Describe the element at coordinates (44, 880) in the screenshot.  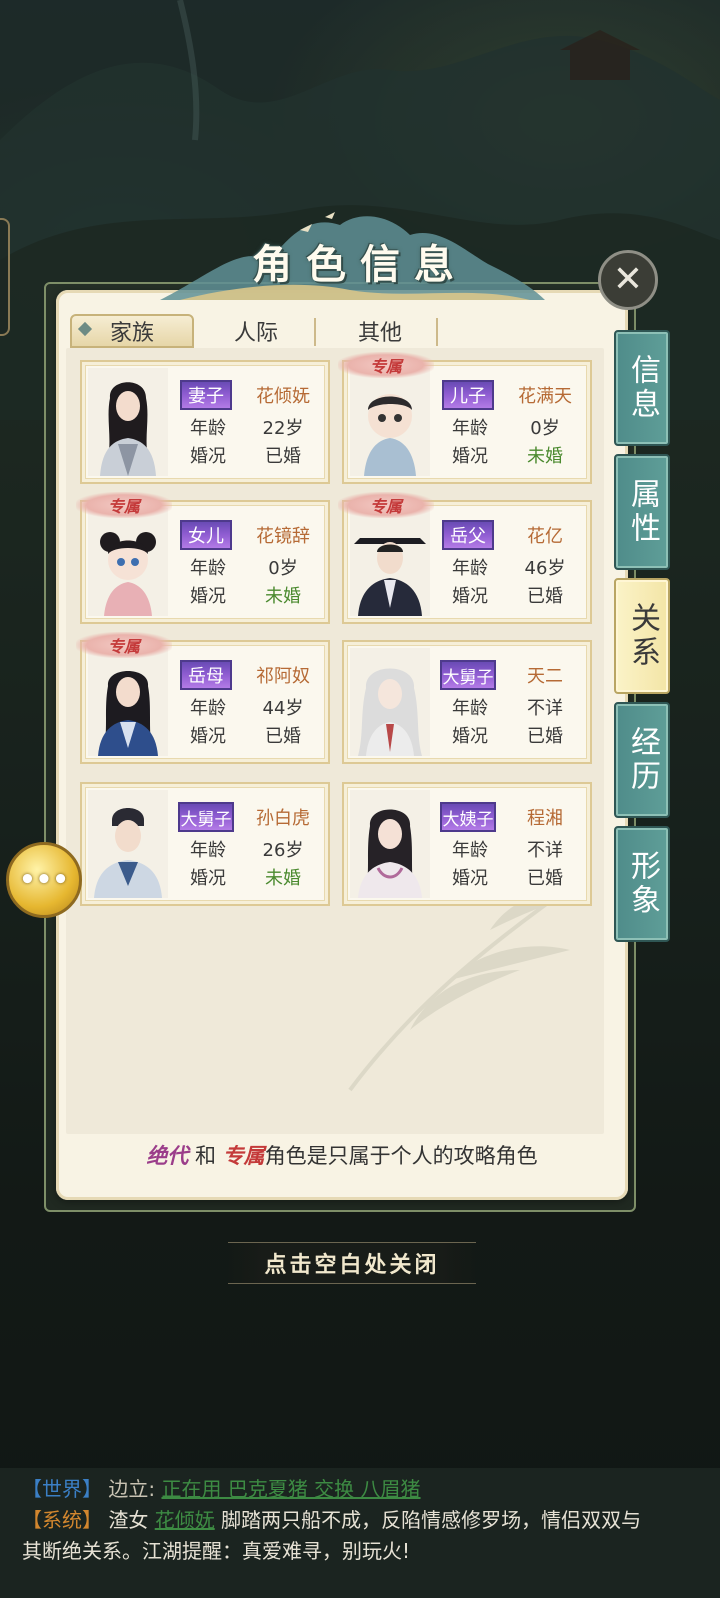
I see `chat-button: •••` at that location.